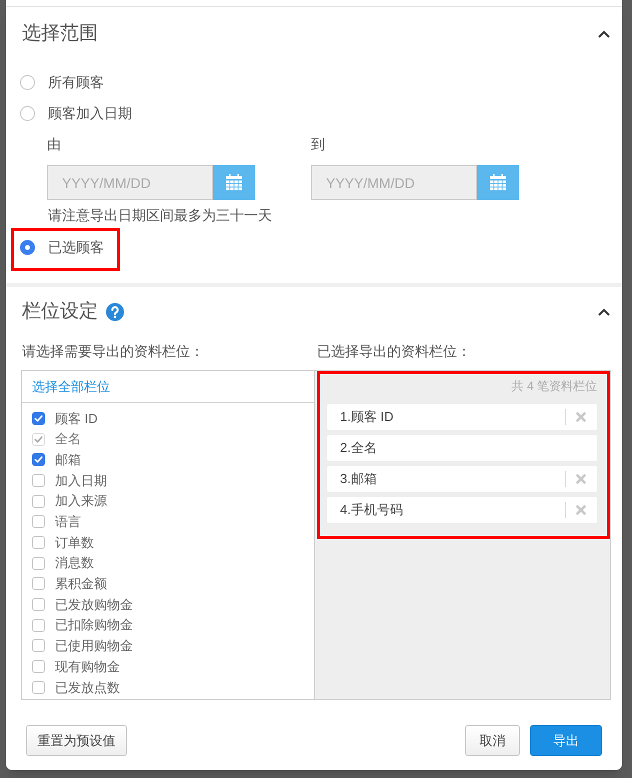 This screenshot has width=632, height=778. I want to click on field-label: 加入日期, so click(81, 481).